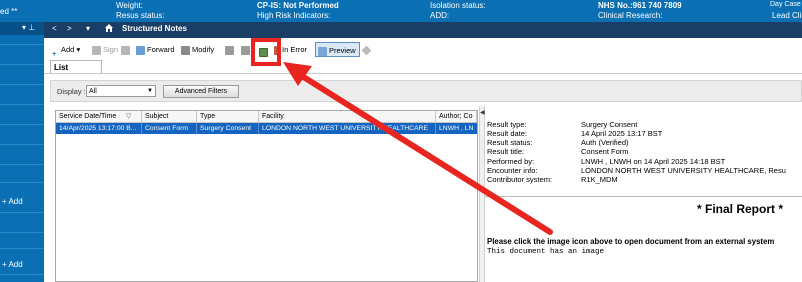 The width and height of the screenshot is (802, 282). I want to click on add-button: + Add ▾, so click(66, 50).